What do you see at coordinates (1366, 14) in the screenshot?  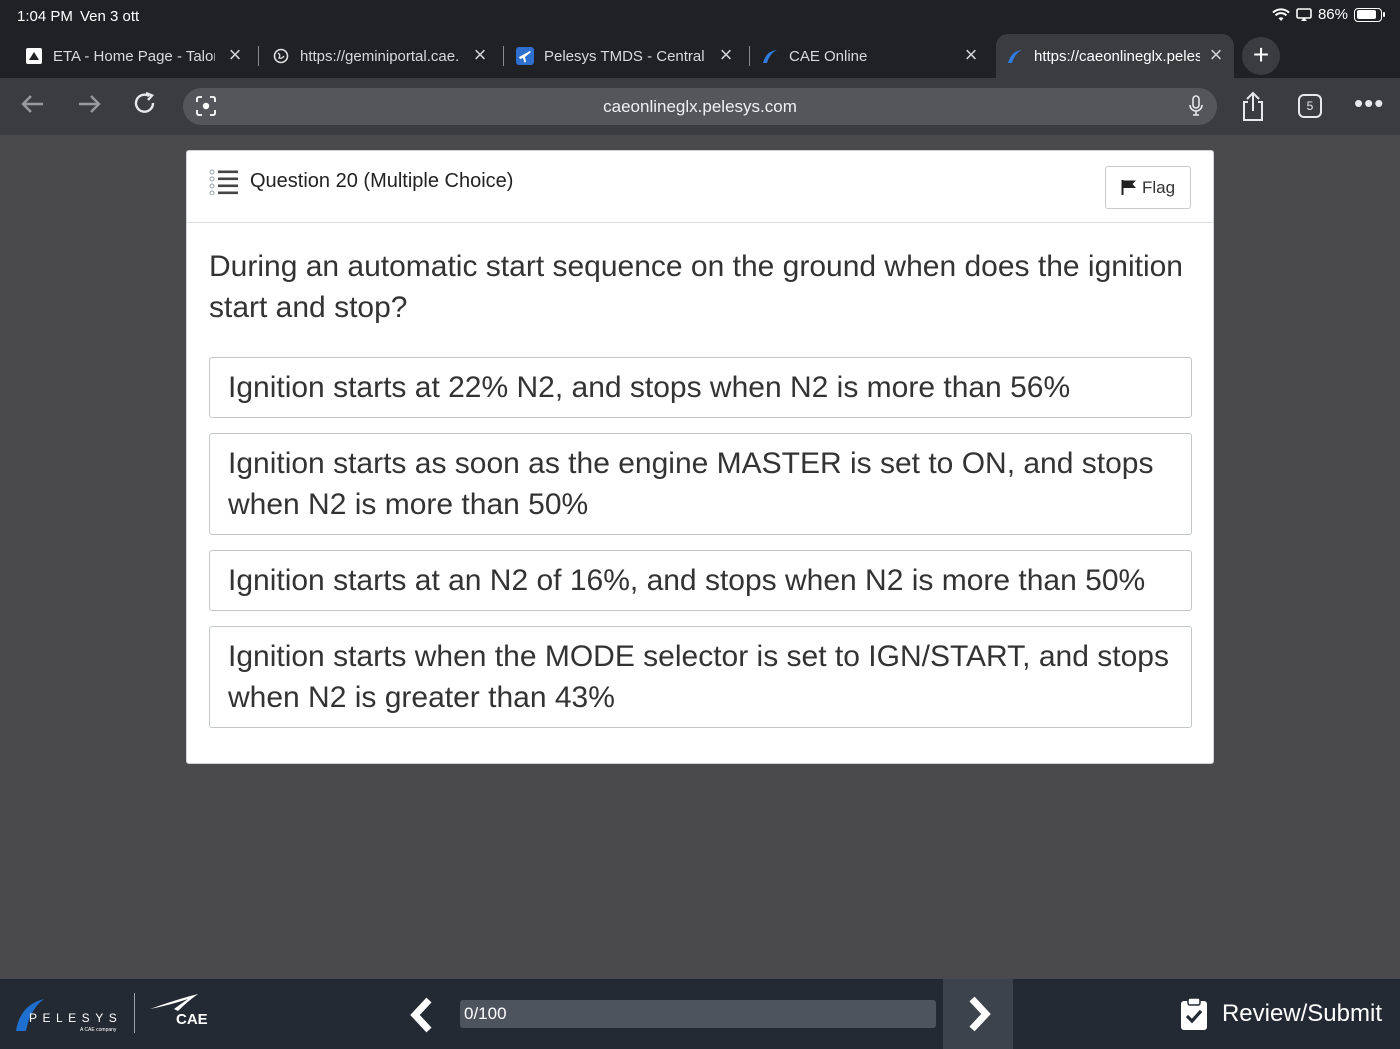 I see `battery-level` at bounding box center [1366, 14].